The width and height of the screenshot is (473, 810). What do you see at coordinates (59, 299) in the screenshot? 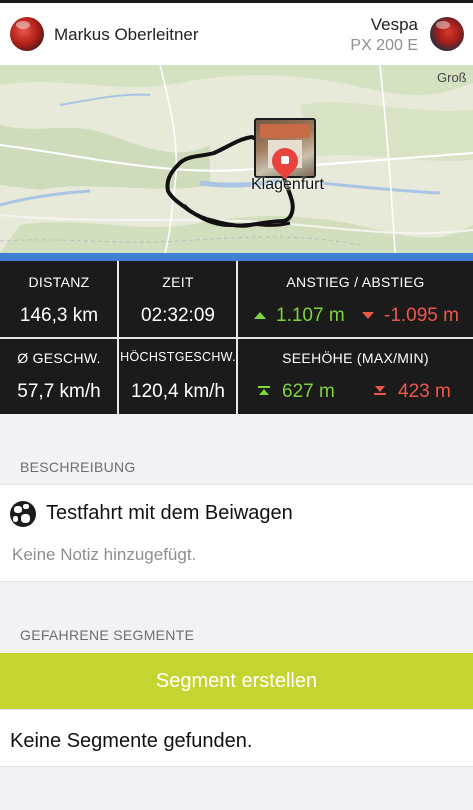
I see `stat-distance: DISTANZ 146,3 km` at bounding box center [59, 299].